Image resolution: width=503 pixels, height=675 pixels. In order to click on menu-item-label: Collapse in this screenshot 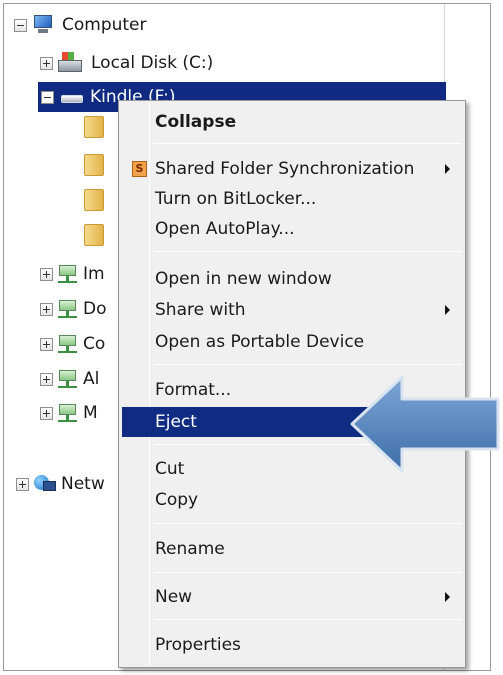, I will do `click(196, 122)`.